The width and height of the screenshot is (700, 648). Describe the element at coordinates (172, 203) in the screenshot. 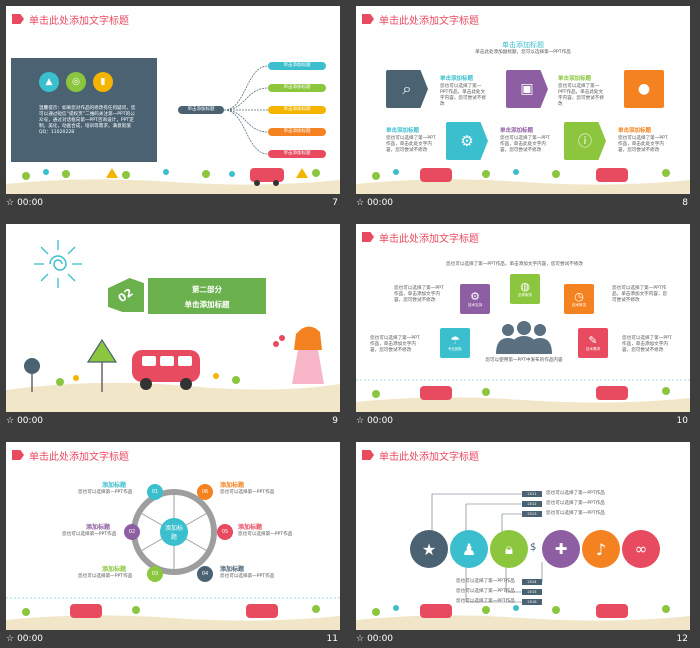

I see `slide-footer: ☆ 00:00 7` at that location.